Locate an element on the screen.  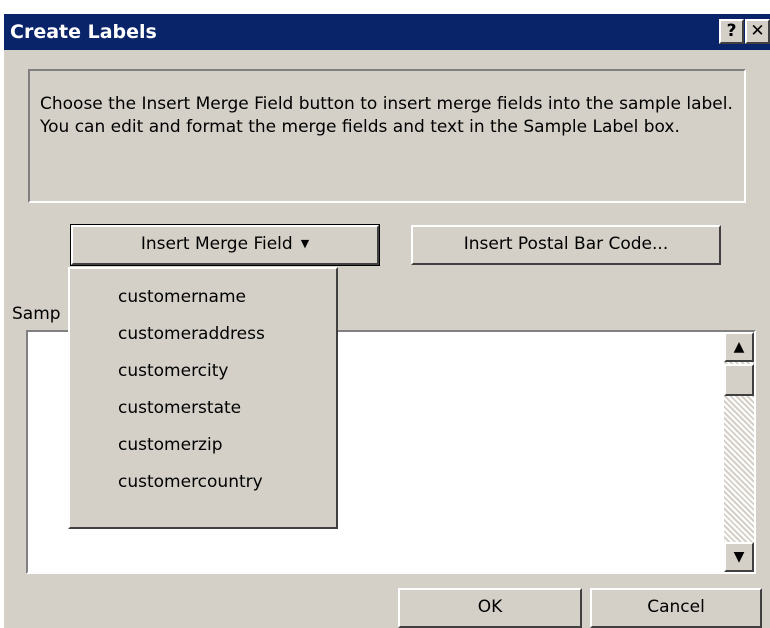
merge-field-item: customerzip is located at coordinates (170, 445).